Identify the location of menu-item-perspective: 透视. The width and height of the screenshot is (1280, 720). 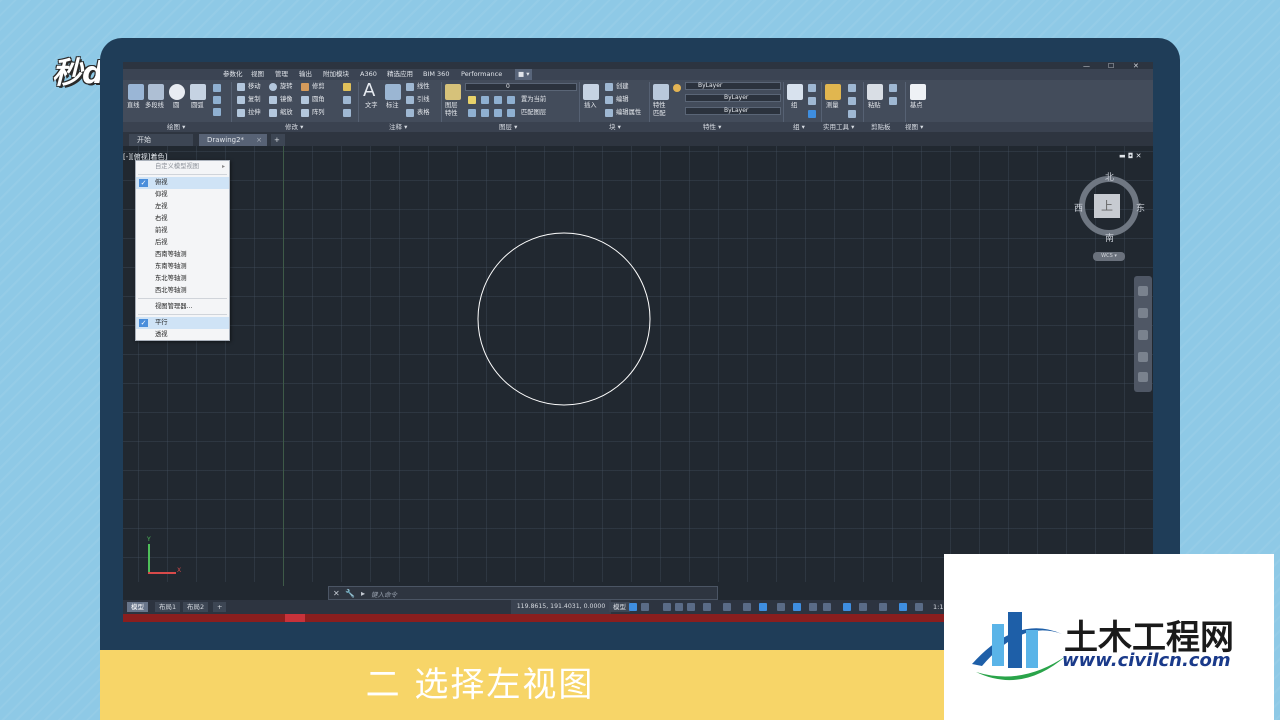
(182, 335).